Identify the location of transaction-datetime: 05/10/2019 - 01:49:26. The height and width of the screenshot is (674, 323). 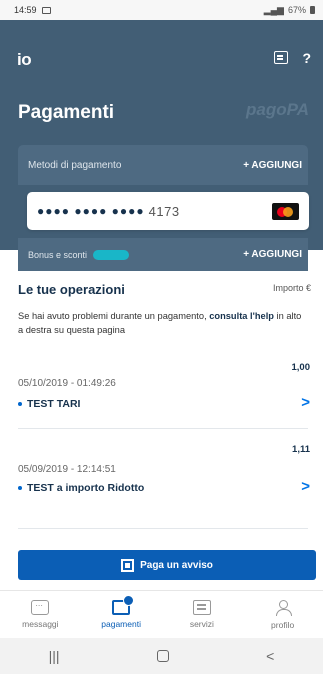
(67, 383).